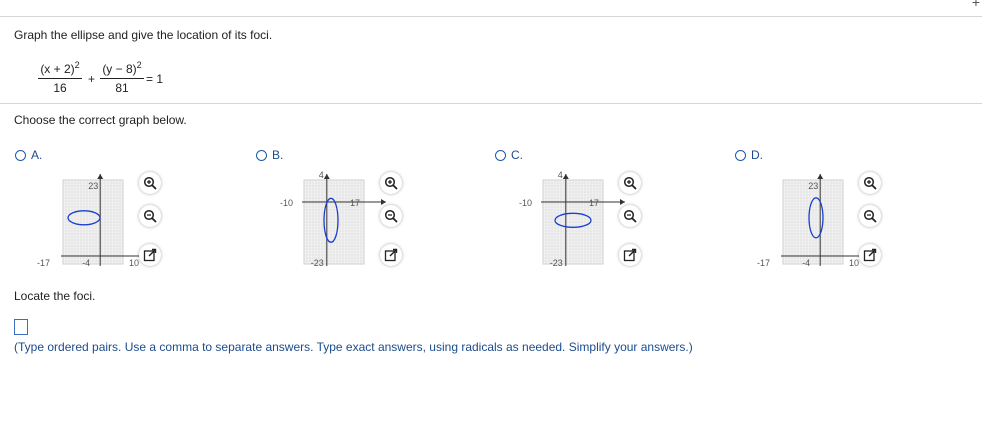 The width and height of the screenshot is (988, 445). I want to click on exponent-y: 2, so click(139, 65).